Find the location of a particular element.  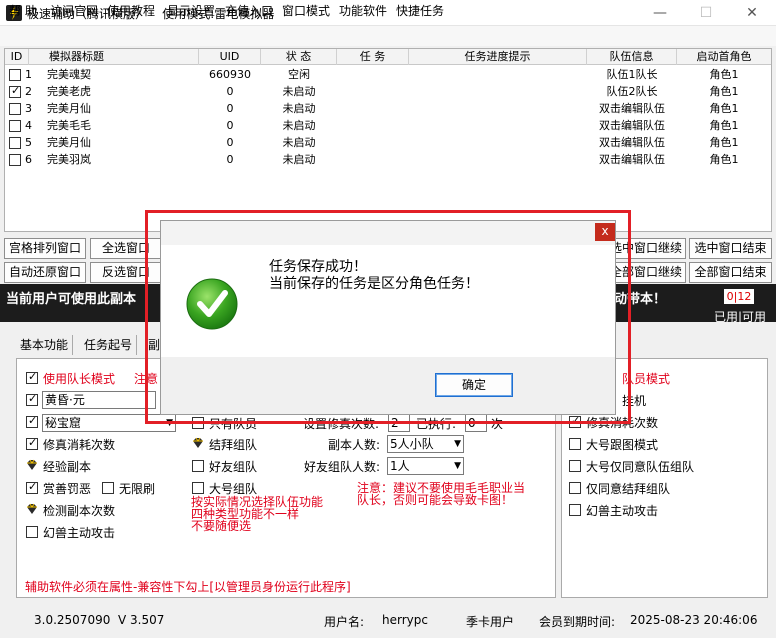

auto-restore-button: 自动还原窗口 is located at coordinates (45, 272).